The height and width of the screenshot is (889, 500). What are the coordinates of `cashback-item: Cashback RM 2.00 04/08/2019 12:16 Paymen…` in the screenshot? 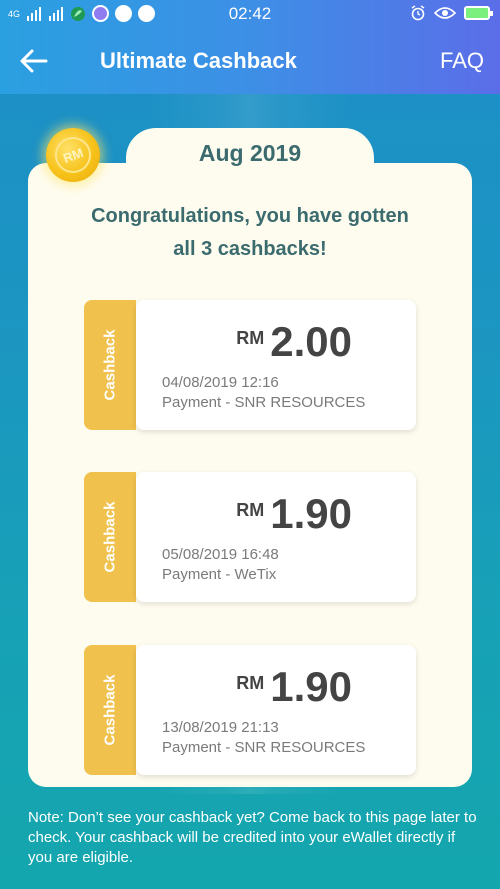 It's located at (250, 365).